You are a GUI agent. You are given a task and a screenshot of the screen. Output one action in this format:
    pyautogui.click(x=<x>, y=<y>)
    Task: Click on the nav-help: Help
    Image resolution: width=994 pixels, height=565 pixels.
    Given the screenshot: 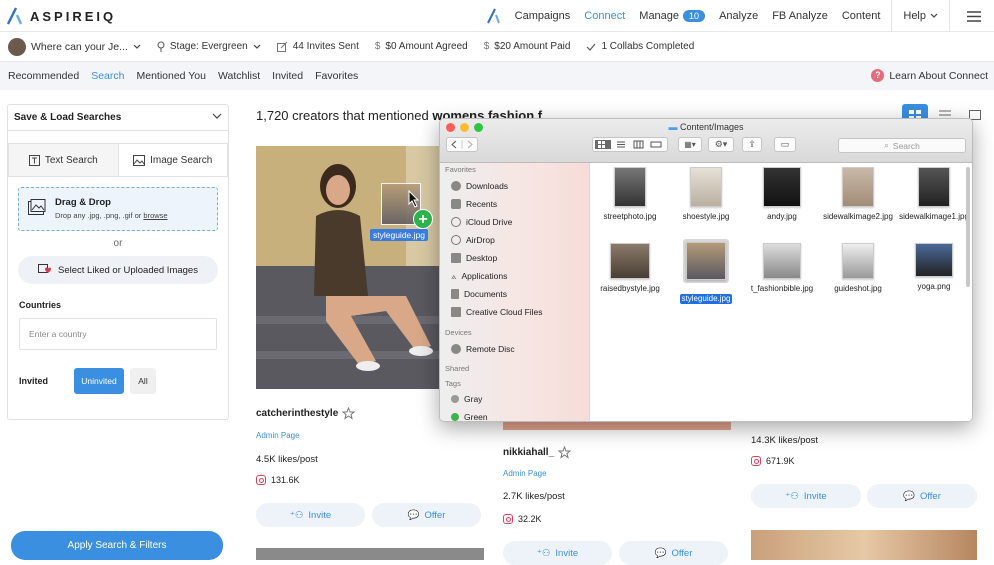 What is the action you would take?
    pyautogui.click(x=920, y=16)
    